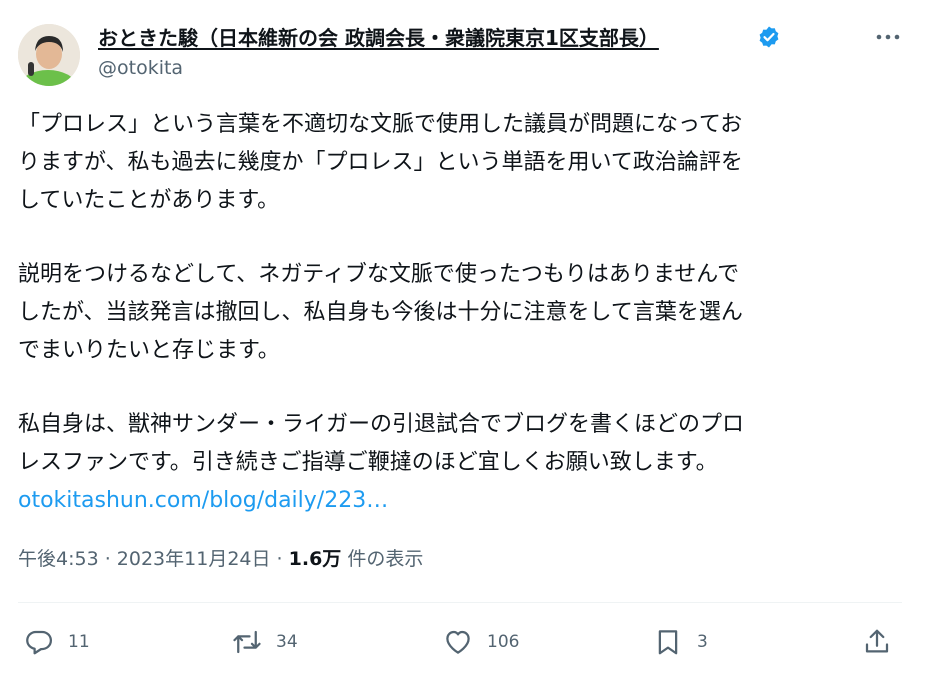 Image resolution: width=927 pixels, height=682 pixels. What do you see at coordinates (153, 559) in the screenshot?
I see `timestamp: 午後4:53 · 2023年11月24日 ·` at bounding box center [153, 559].